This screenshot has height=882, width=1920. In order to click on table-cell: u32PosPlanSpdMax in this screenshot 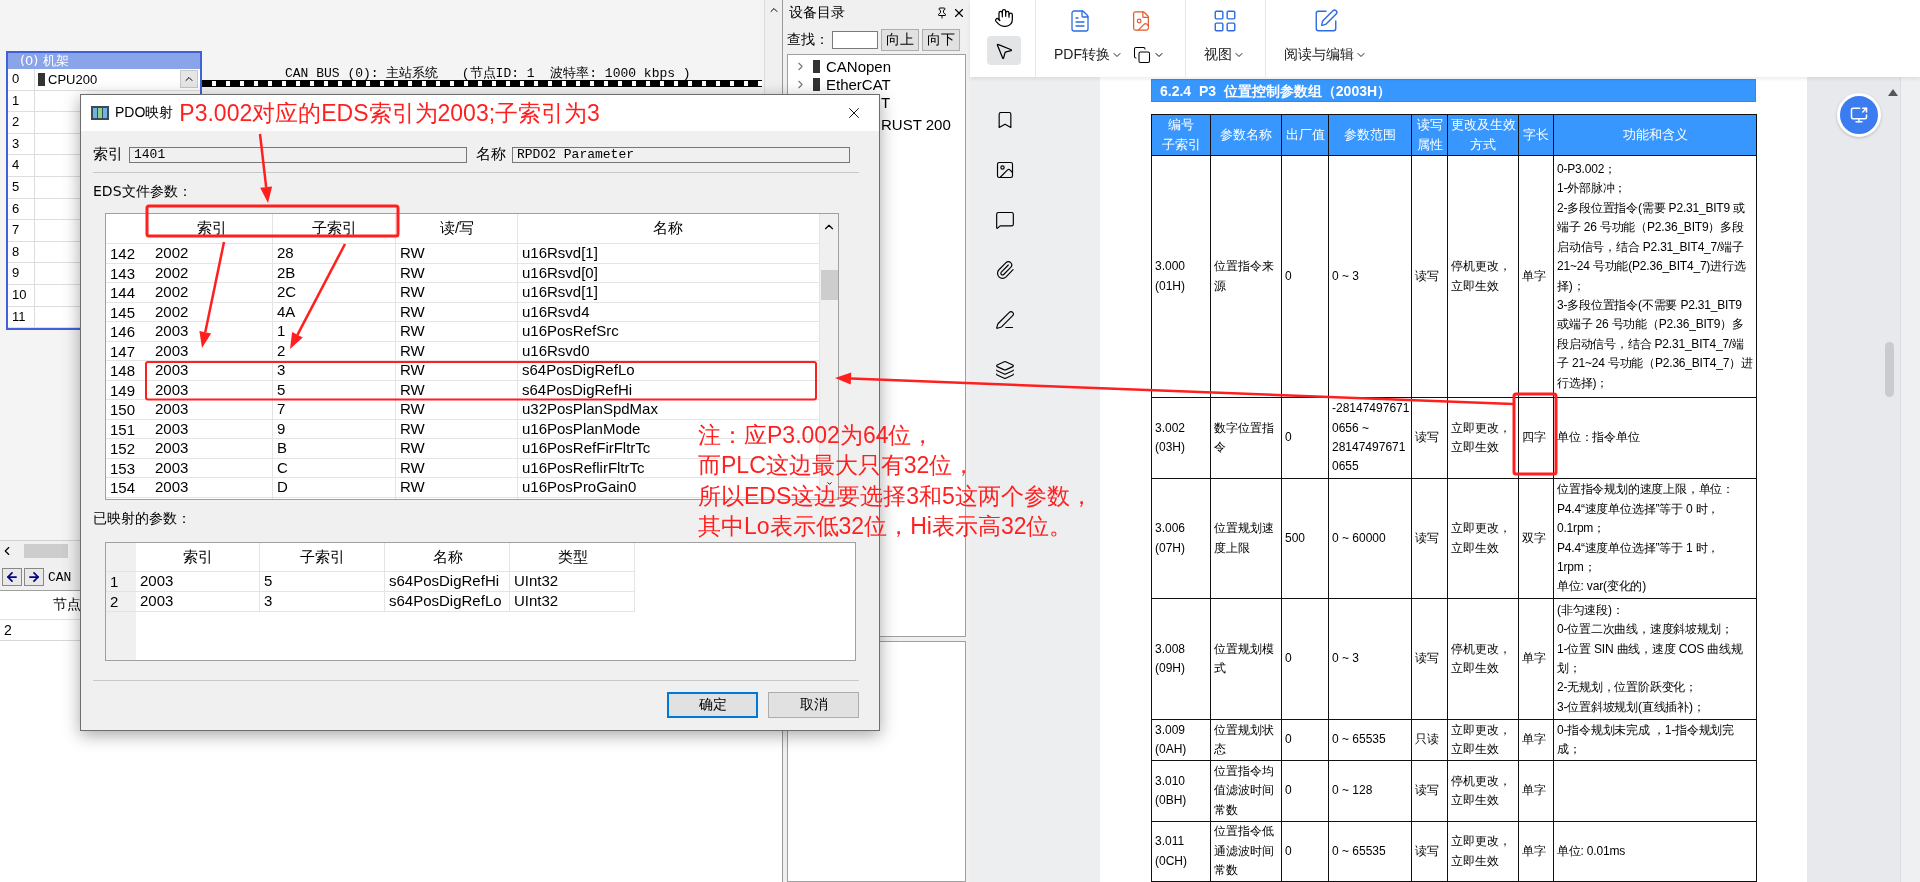, I will do `click(590, 408)`.